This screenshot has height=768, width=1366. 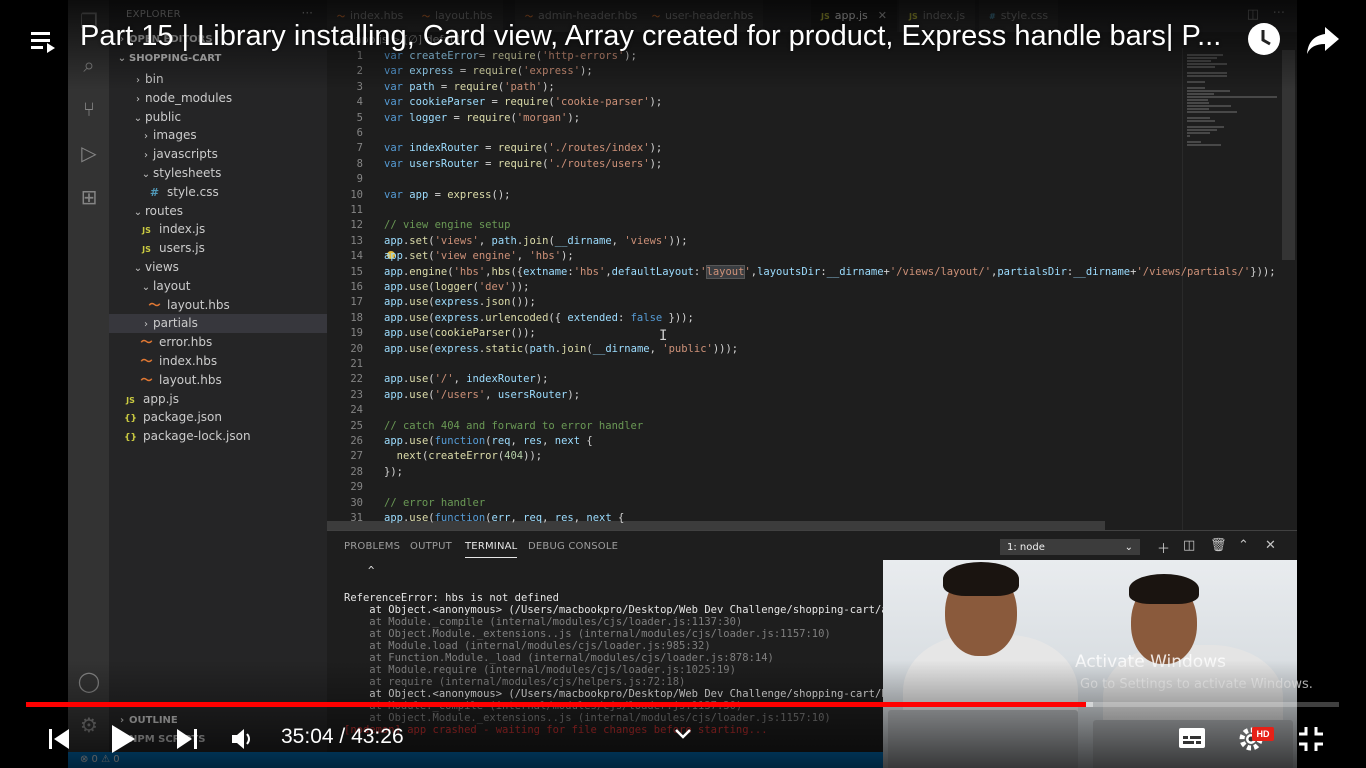 What do you see at coordinates (752, 333) in the screenshot?
I see `code-line: 19 app.use(cookieParser());` at bounding box center [752, 333].